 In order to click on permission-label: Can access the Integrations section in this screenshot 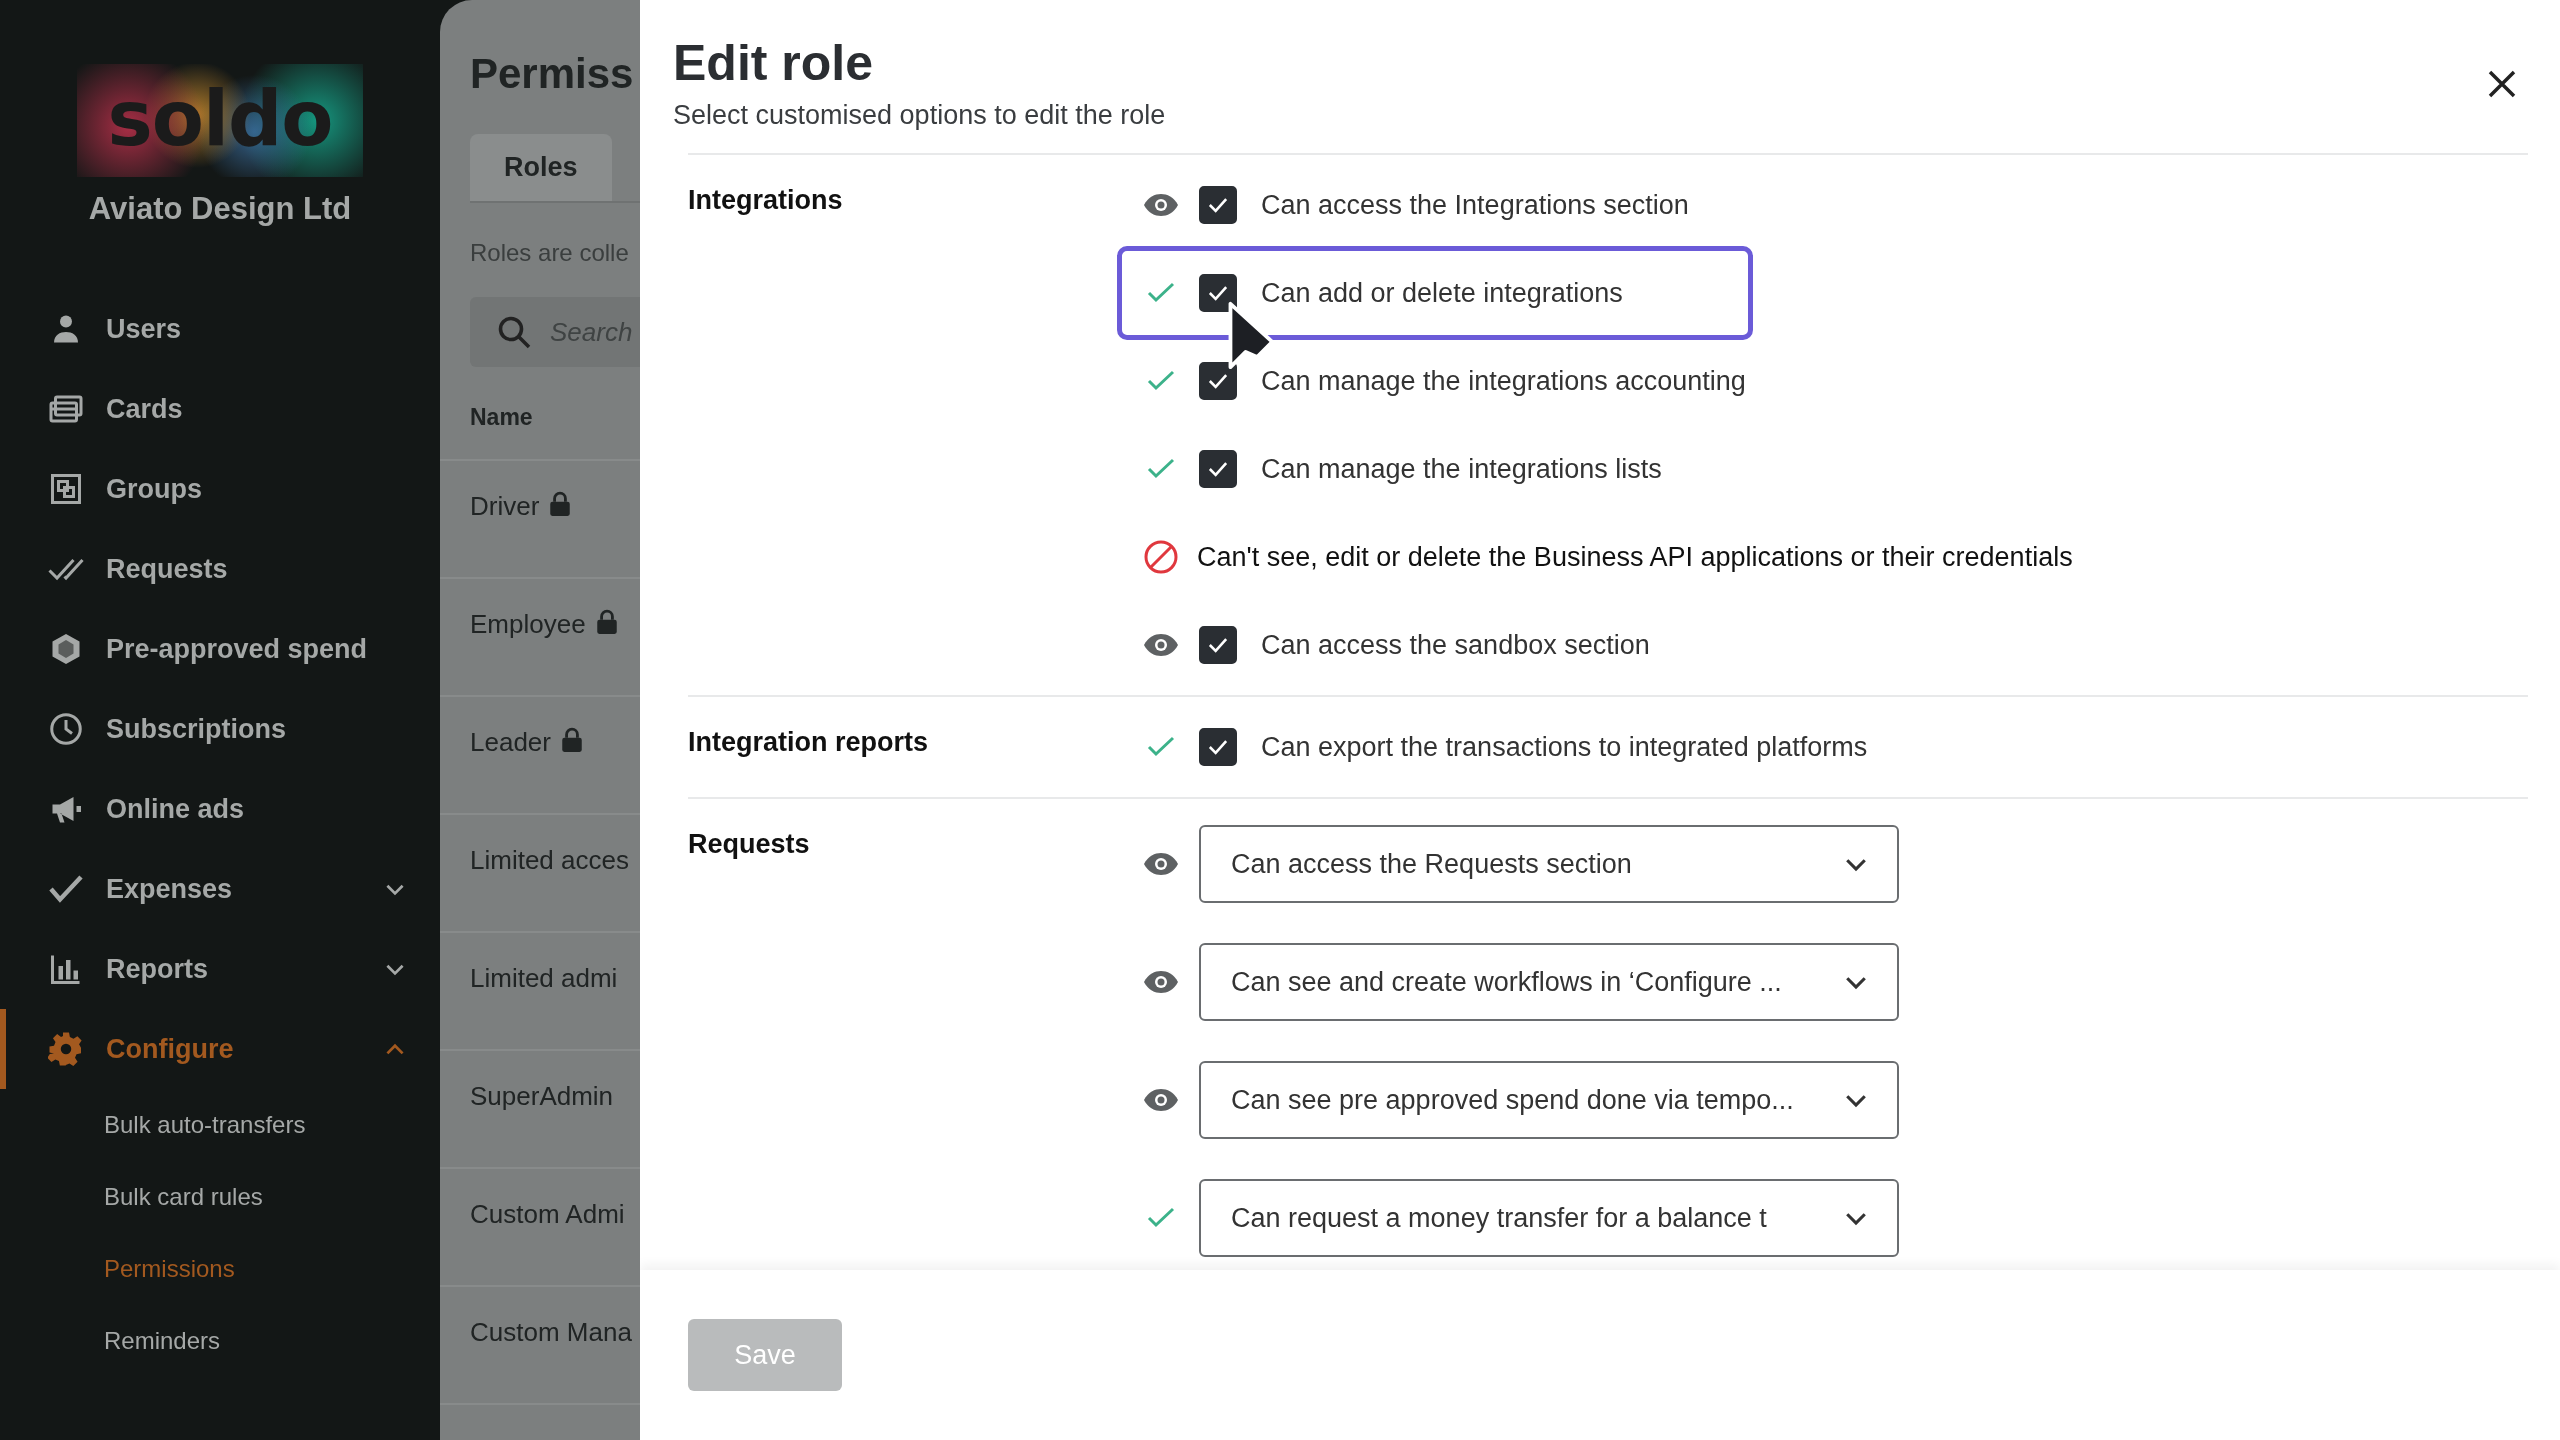, I will do `click(1475, 205)`.